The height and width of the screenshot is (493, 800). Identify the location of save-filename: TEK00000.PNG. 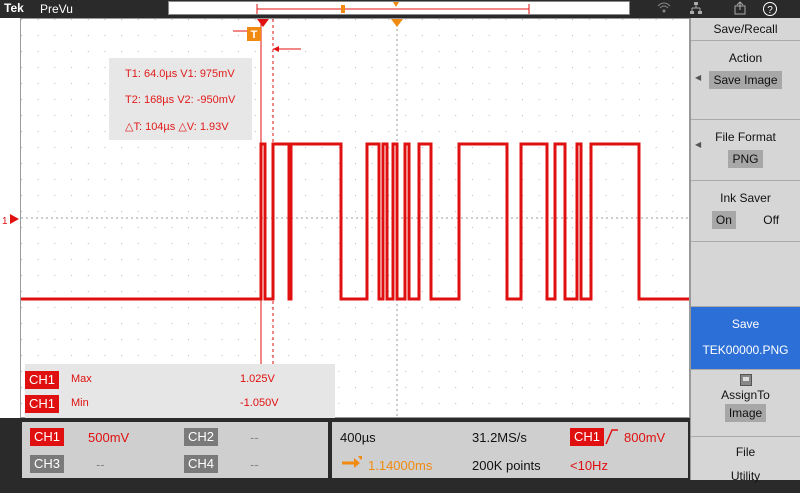
(745, 350).